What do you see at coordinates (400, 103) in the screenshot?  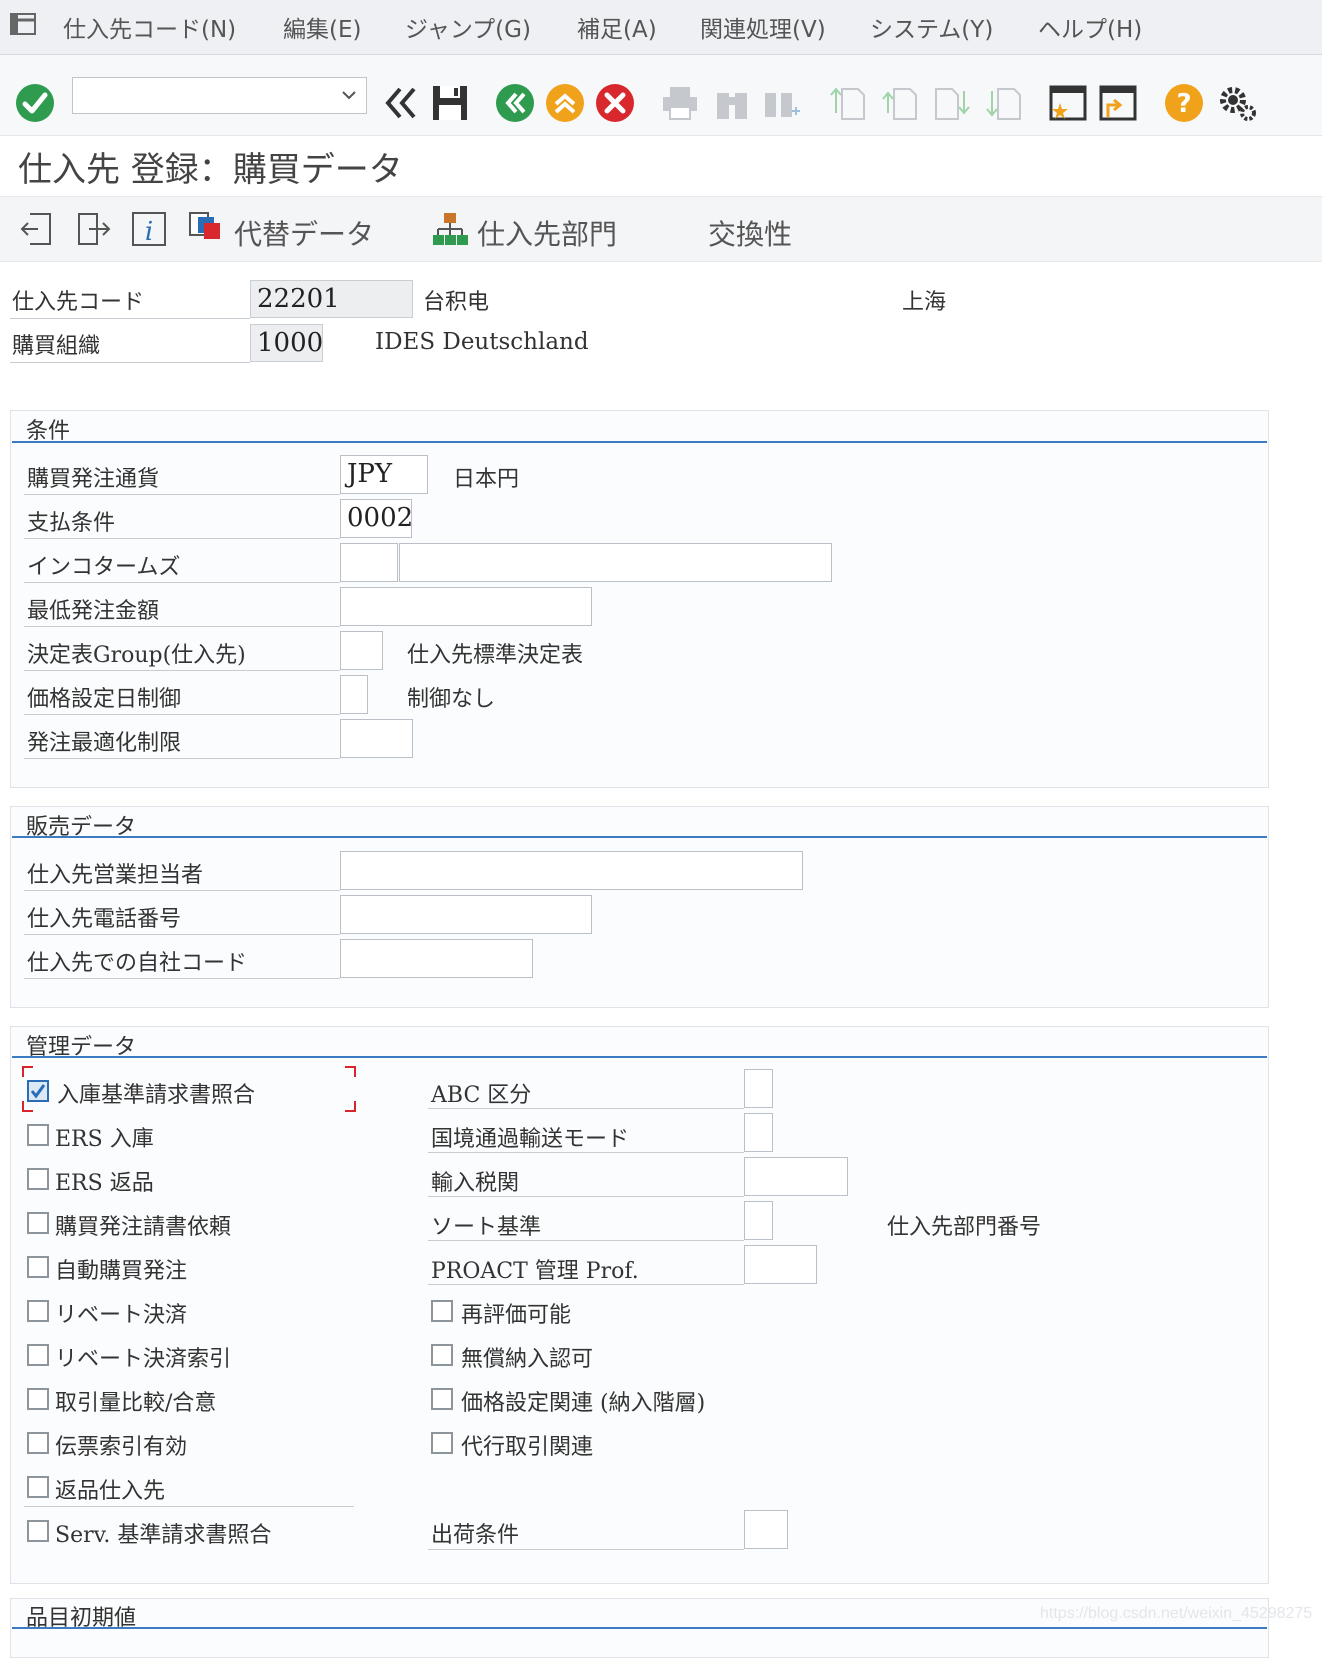 I see `back-double-chevron-icon` at bounding box center [400, 103].